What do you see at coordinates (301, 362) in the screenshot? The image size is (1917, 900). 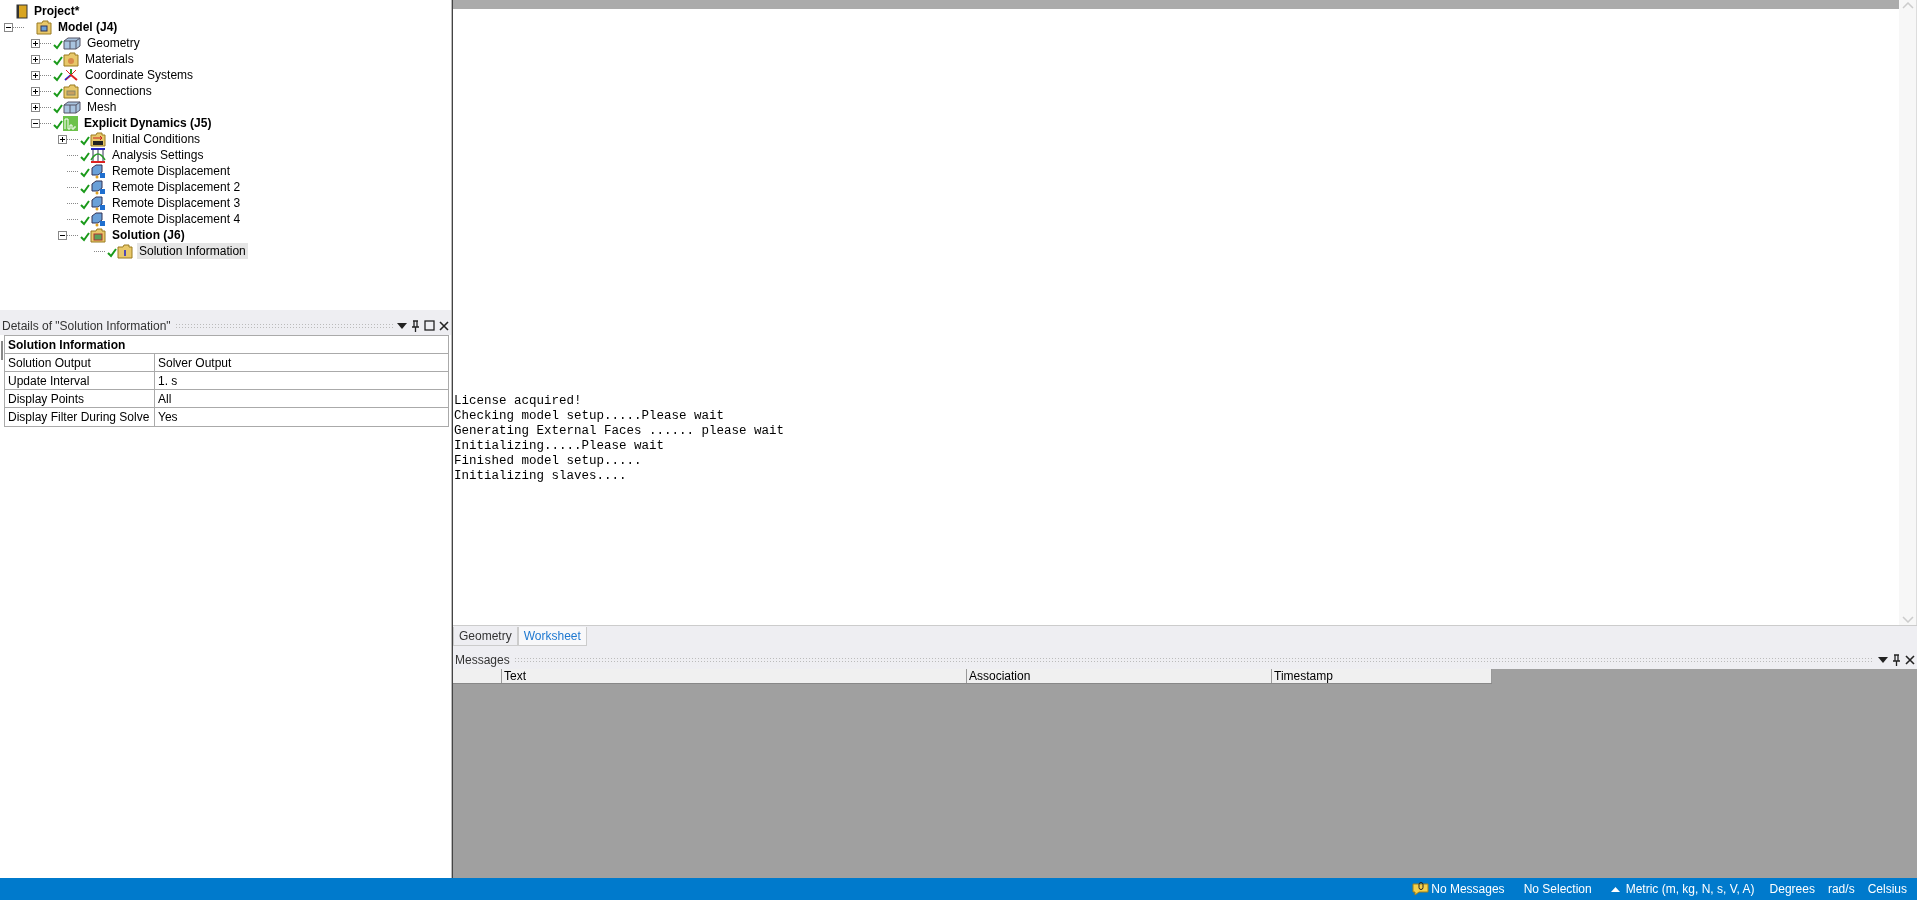 I see `property-value: Solver Output` at bounding box center [301, 362].